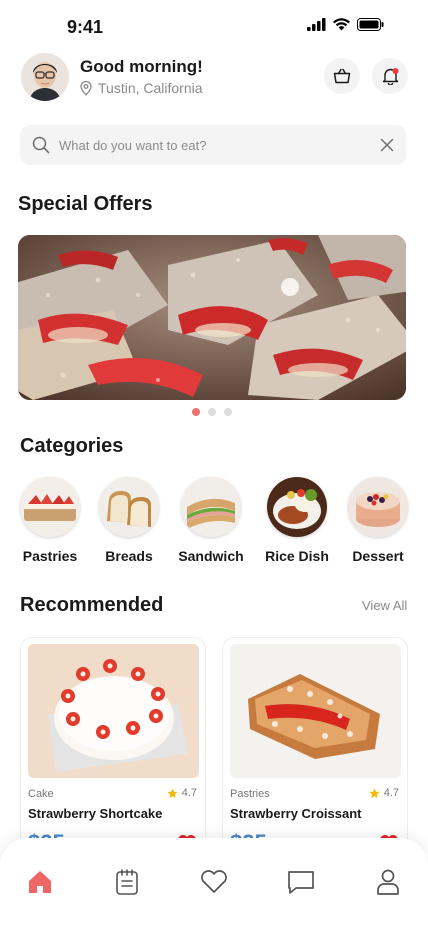 The width and height of the screenshot is (428, 926). Describe the element at coordinates (384, 605) in the screenshot. I see `view-all-link: View All` at that location.